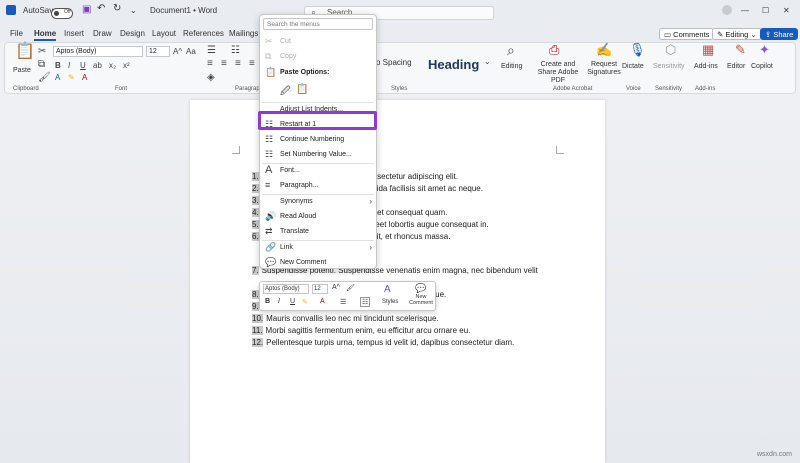 Image resolution: width=800 pixels, height=463 pixels. Describe the element at coordinates (687, 34) in the screenshot. I see `comments-button: ▭ Comments` at that location.